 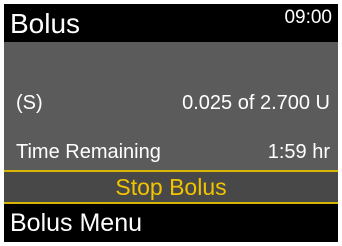 What do you see at coordinates (256, 103) in the screenshot?
I see `bolus-progress-value: 0.025 of 2.700 U` at bounding box center [256, 103].